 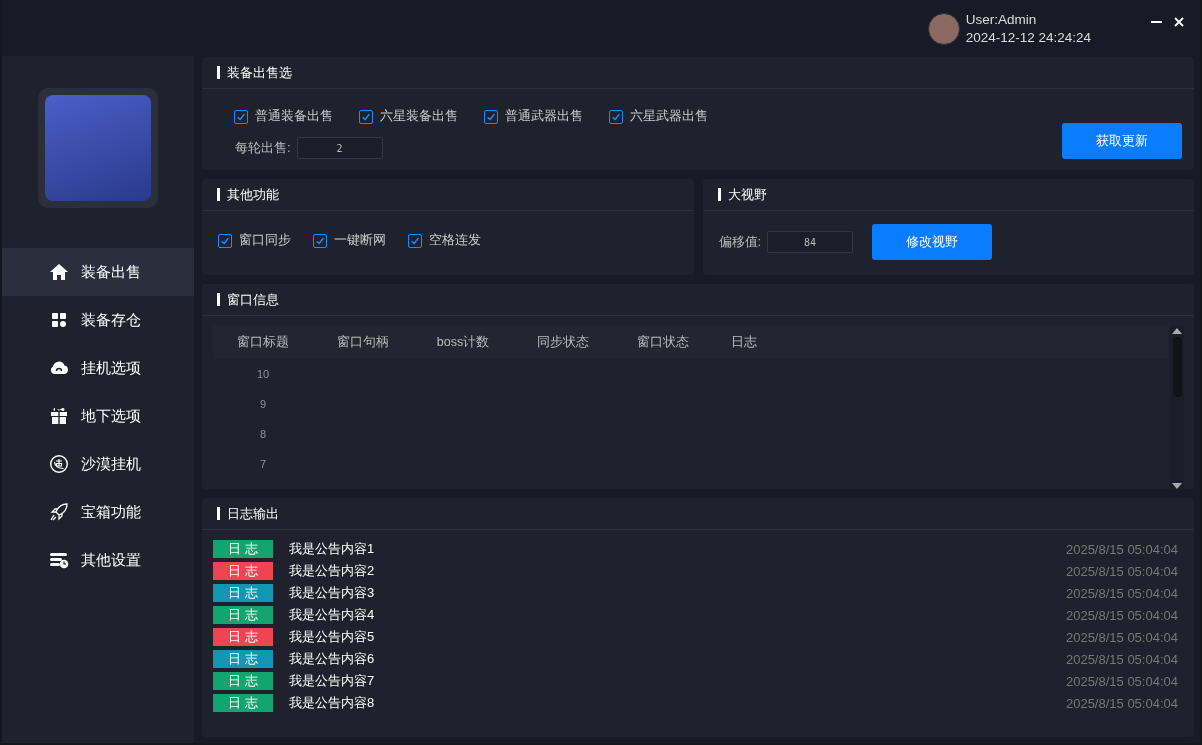 What do you see at coordinates (332, 593) in the screenshot?
I see `log-message: 我是公告内容3` at bounding box center [332, 593].